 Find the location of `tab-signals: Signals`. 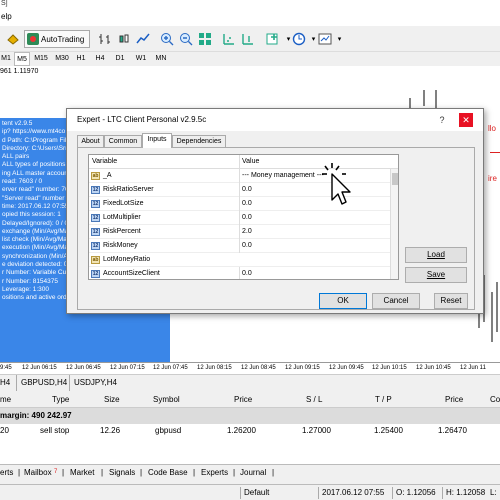

tab-signals: Signals is located at coordinates (122, 473).